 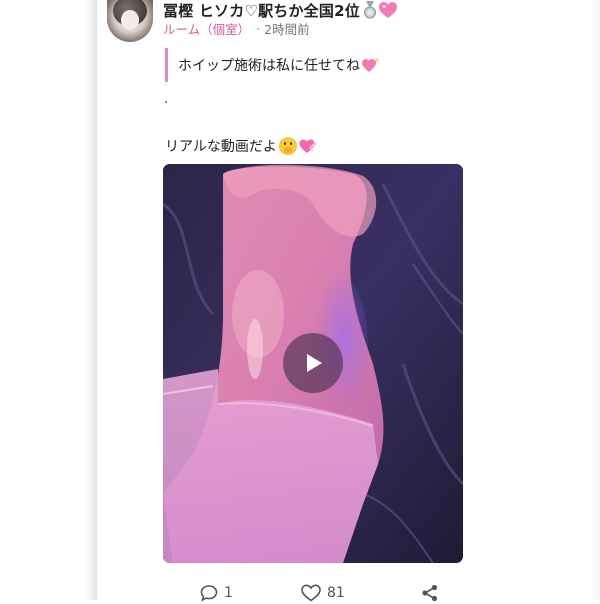 What do you see at coordinates (595, 300) in the screenshot?
I see `right-panel-edge` at bounding box center [595, 300].